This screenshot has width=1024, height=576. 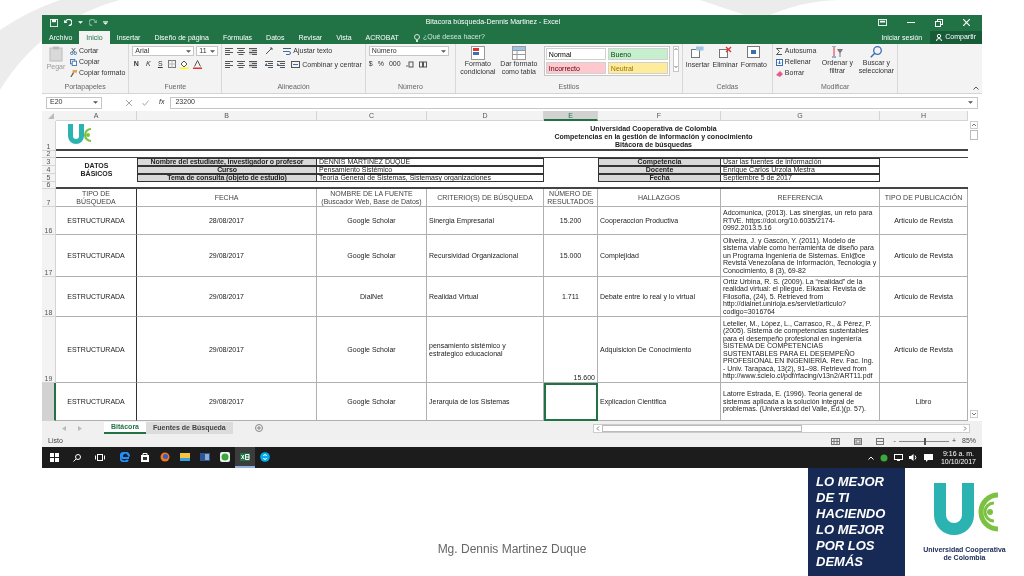 What do you see at coordinates (974, 414) in the screenshot?
I see `scroll-down-icon` at bounding box center [974, 414].